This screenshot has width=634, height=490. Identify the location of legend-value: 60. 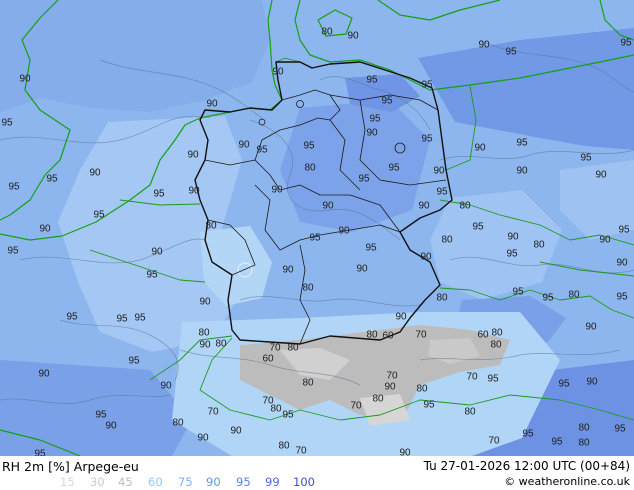
(155, 482).